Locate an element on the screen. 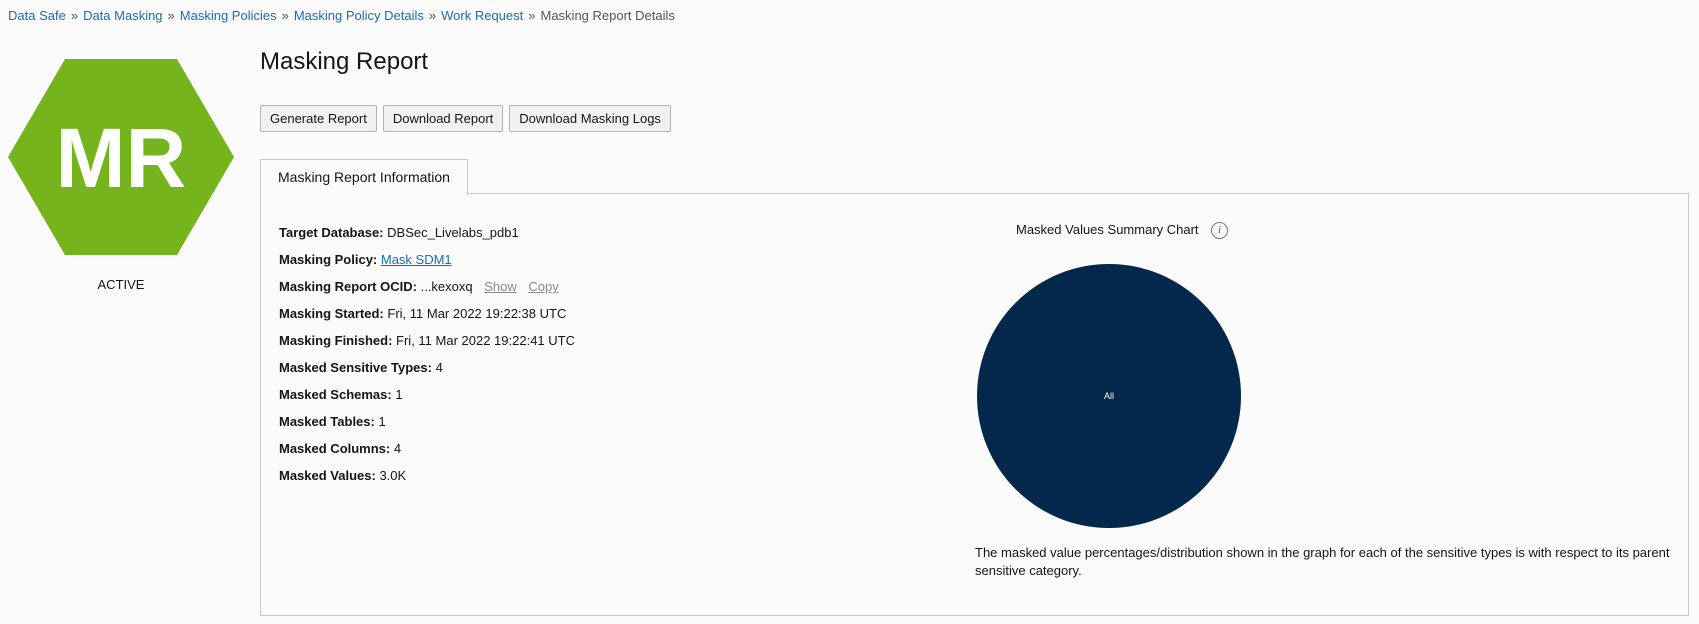 The width and height of the screenshot is (1699, 624). download-report-button: Download Report is located at coordinates (443, 118).